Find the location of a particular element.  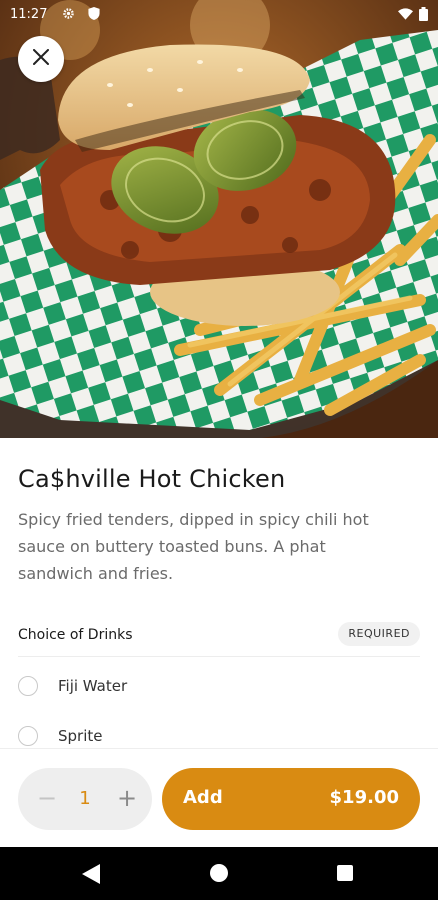

close-icon is located at coordinates (41, 59).